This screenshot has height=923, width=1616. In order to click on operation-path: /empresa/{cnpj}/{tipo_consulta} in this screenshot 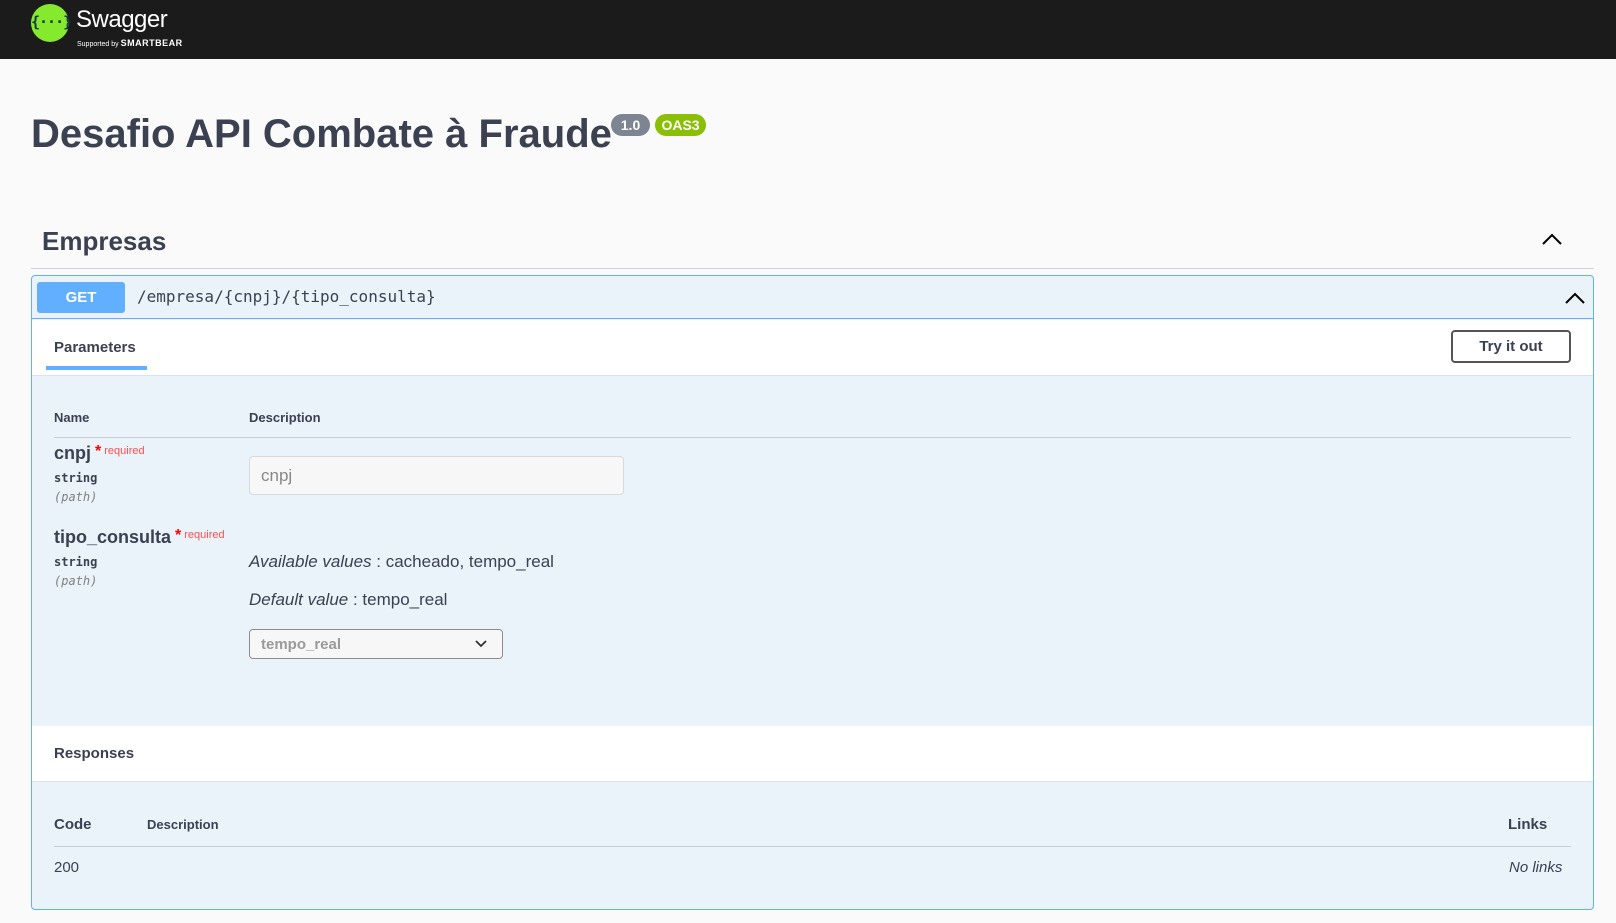, I will do `click(286, 296)`.